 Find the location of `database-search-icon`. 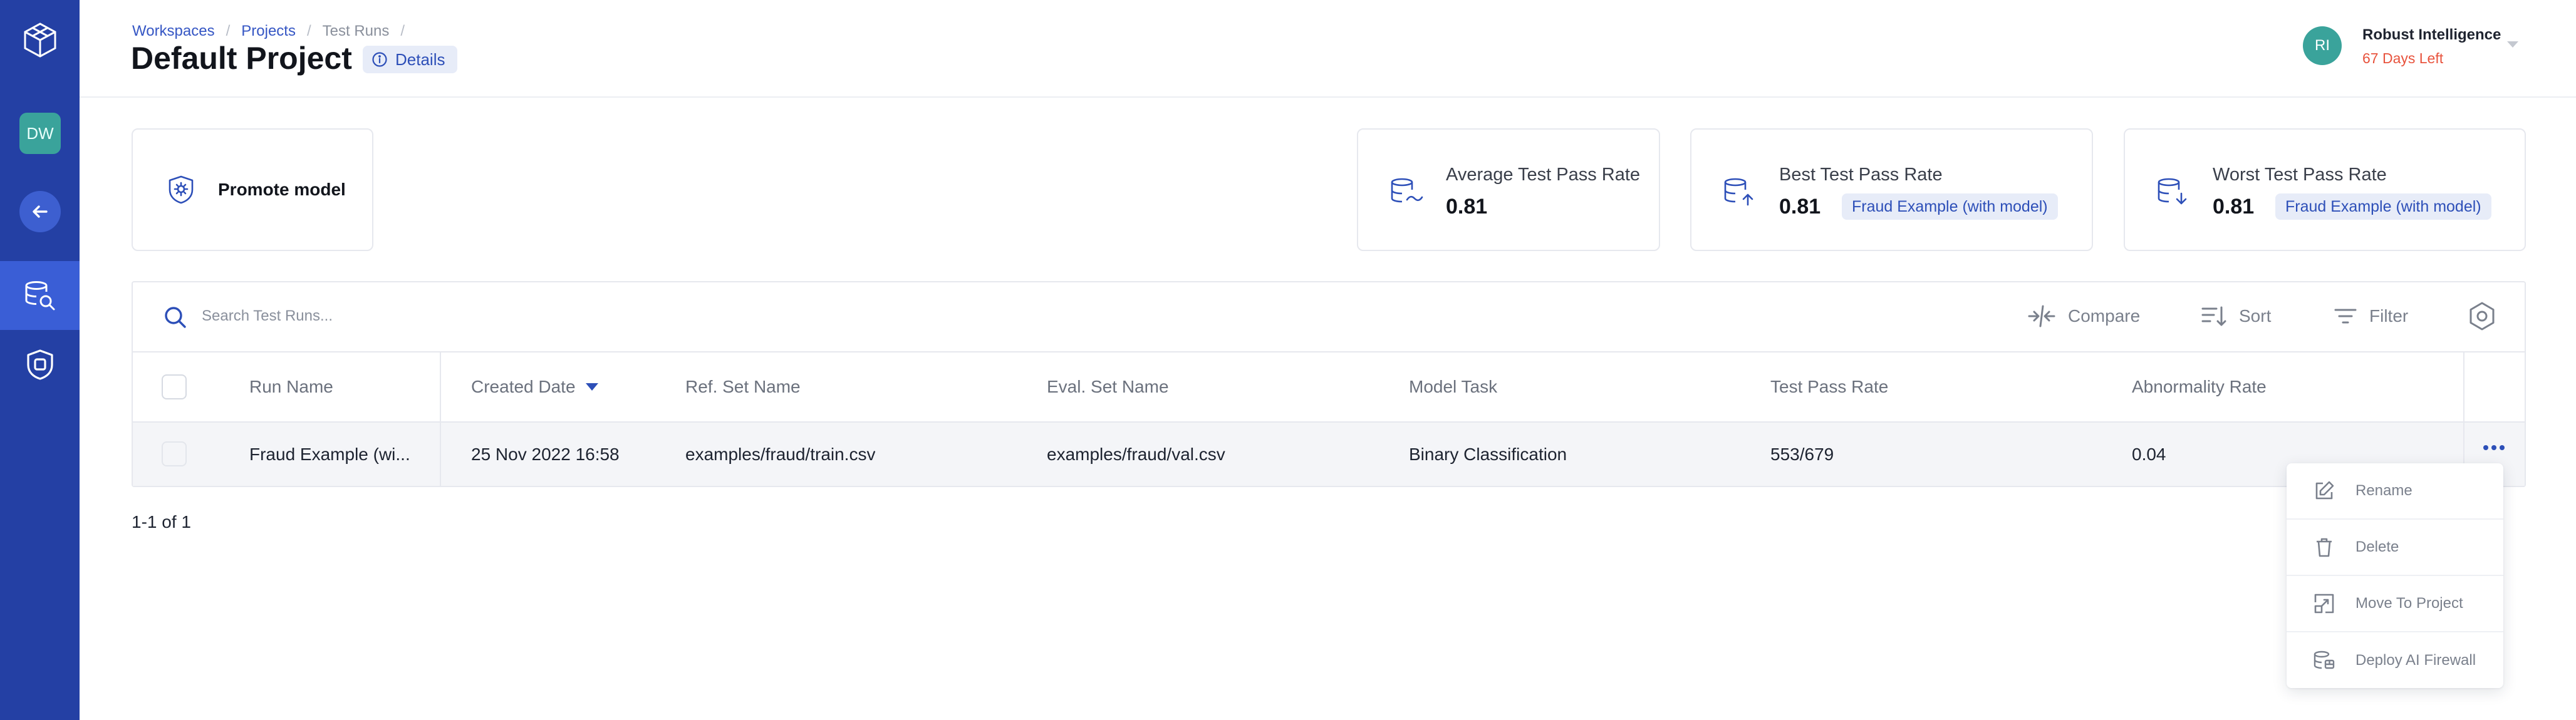

database-search-icon is located at coordinates (40, 296).